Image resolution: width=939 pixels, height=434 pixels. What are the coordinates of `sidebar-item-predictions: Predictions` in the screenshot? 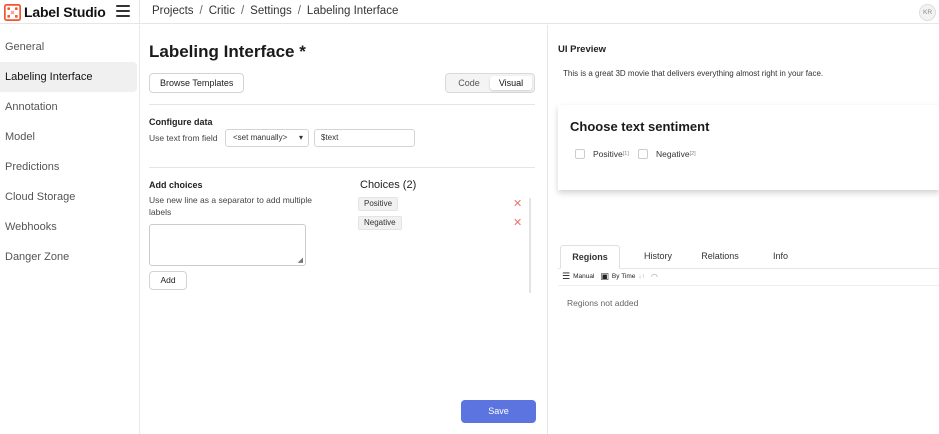 It's located at (69, 167).